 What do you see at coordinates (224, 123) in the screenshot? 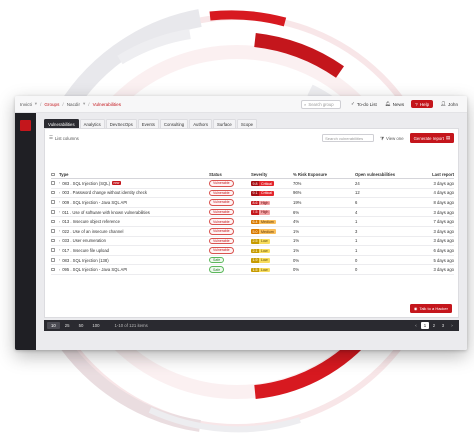
I see `tab-surface: Surface` at bounding box center [224, 123].